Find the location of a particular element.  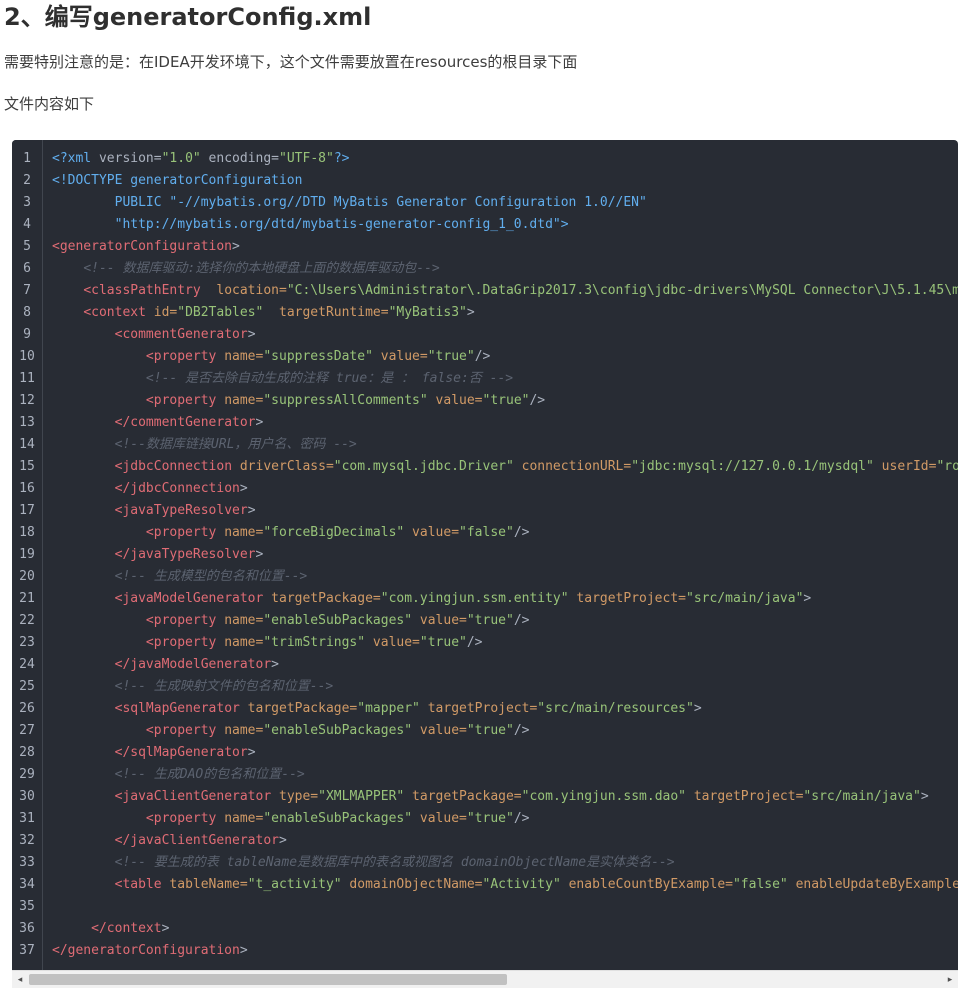

code-token: <?xml is located at coordinates (72, 158).